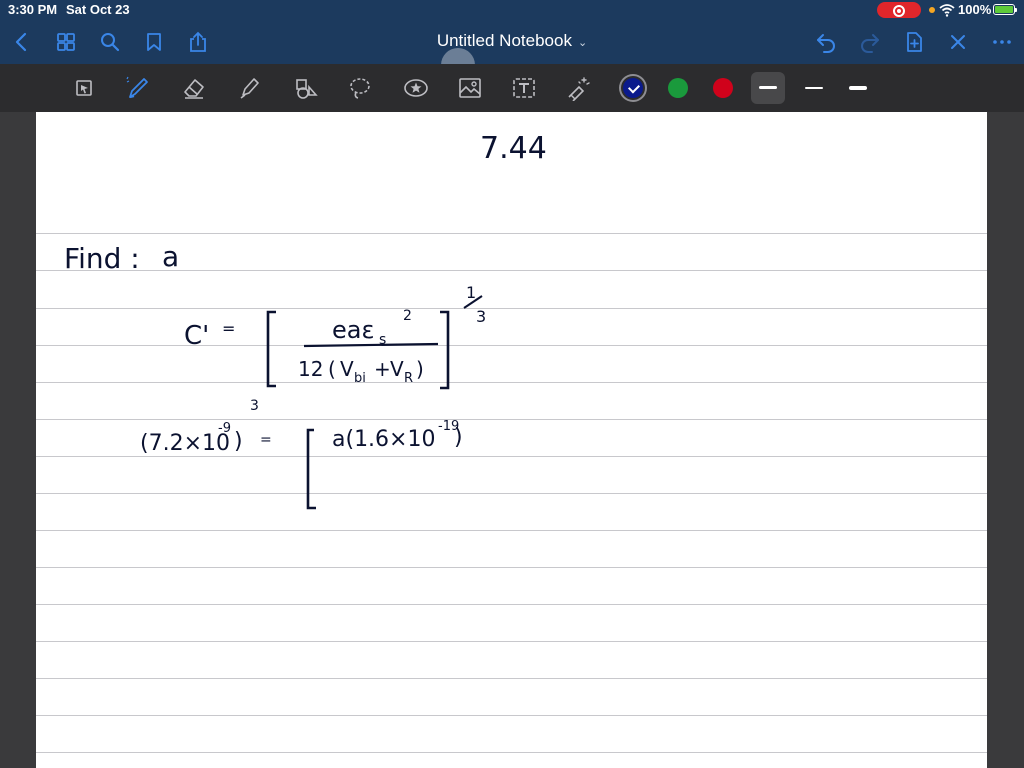 The height and width of the screenshot is (768, 1024). Describe the element at coordinates (578, 88) in the screenshot. I see `laser-pointer-tool-icon` at that location.